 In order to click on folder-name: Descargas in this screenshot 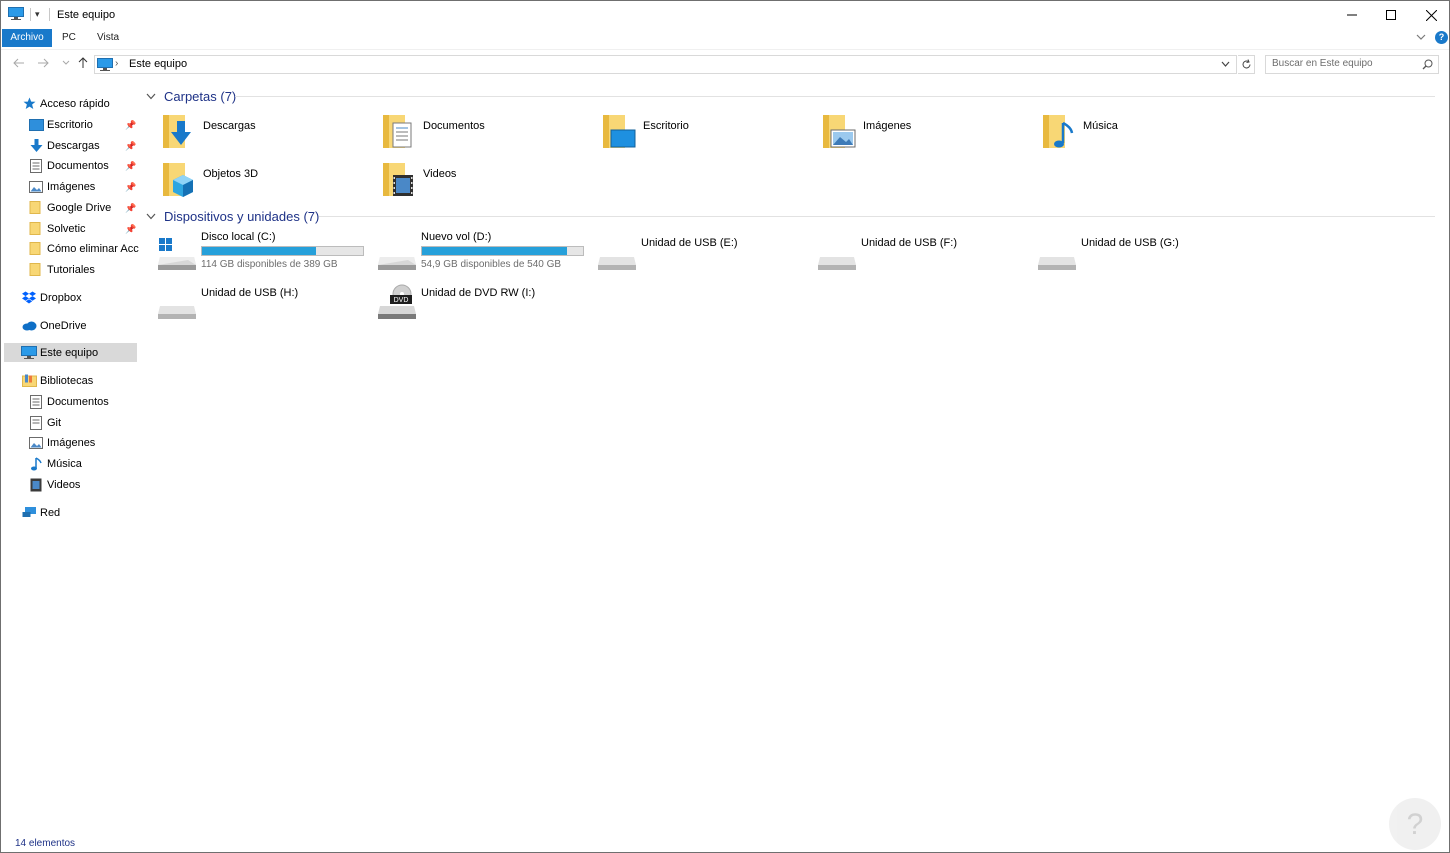, I will do `click(229, 126)`.